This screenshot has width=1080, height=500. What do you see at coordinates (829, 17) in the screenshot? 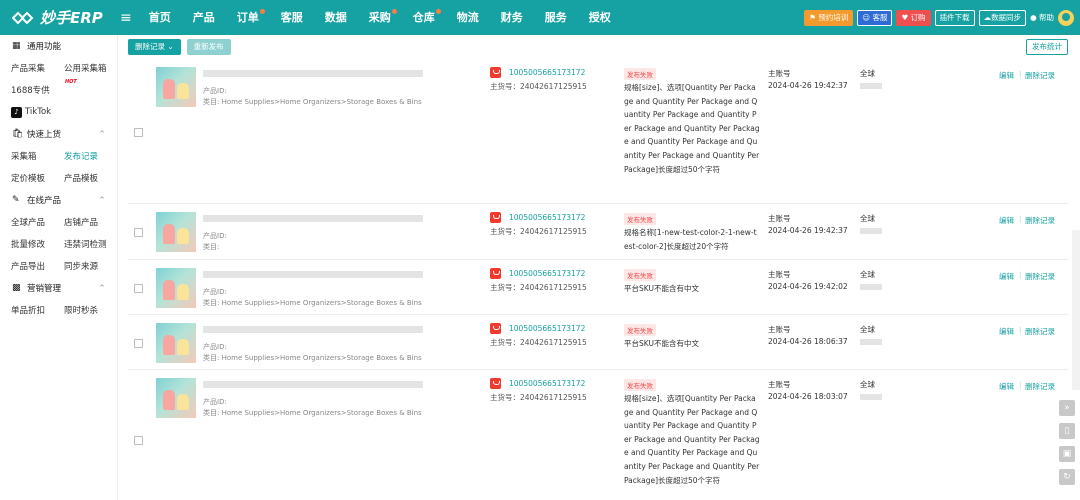
I see `training-button: ⚑ 预约培训` at bounding box center [829, 17].